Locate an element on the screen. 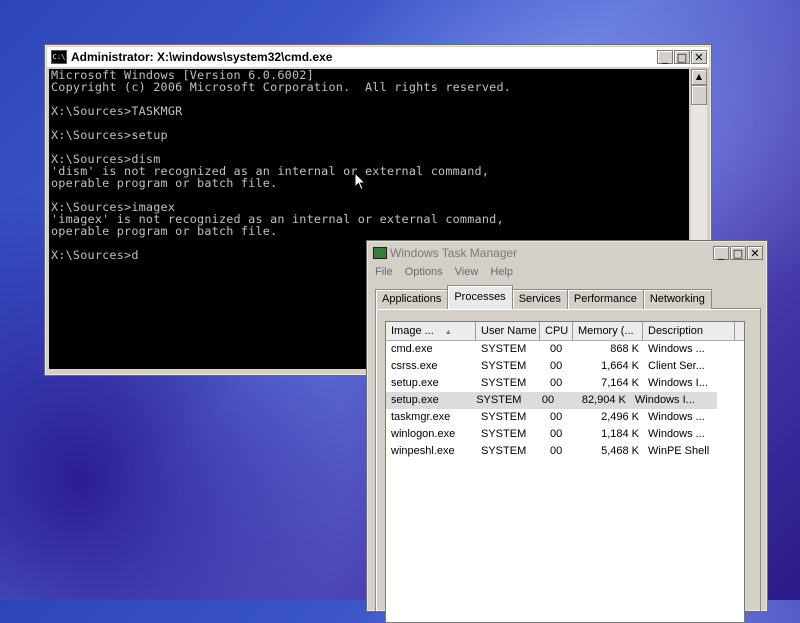 Image resolution: width=800 pixels, height=623 pixels. cell-image: cmd.exe is located at coordinates (412, 349).